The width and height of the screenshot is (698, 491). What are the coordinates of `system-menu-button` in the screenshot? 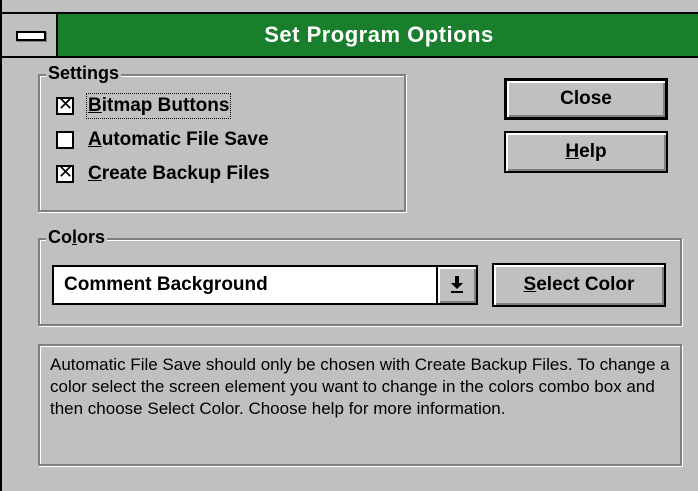 It's located at (30, 35).